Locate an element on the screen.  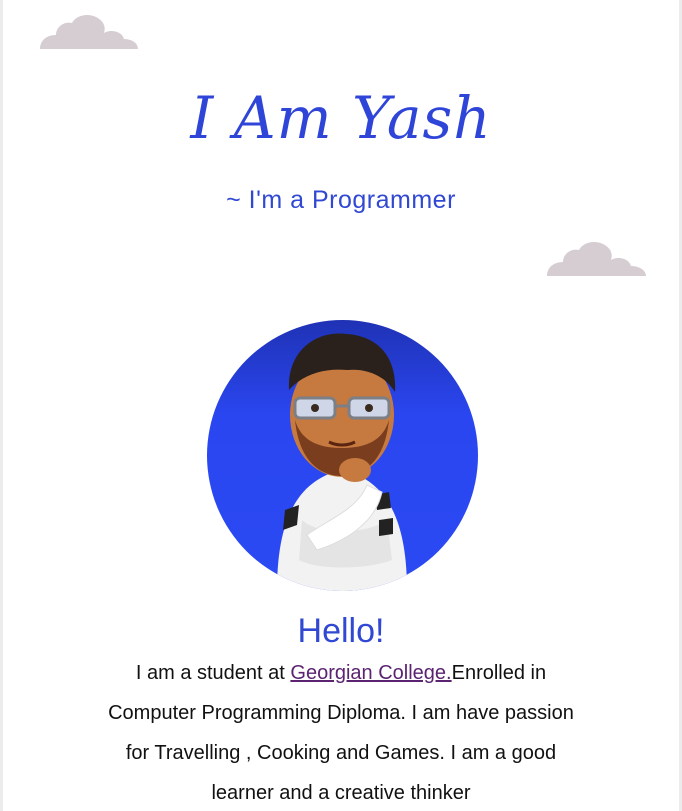
greeting-heading: Hello! is located at coordinates (341, 631).